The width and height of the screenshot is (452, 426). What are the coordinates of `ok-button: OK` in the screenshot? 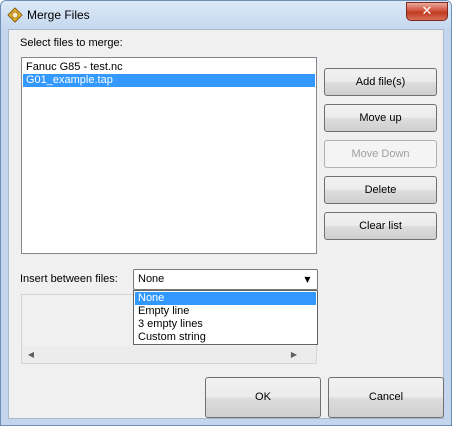 It's located at (263, 397).